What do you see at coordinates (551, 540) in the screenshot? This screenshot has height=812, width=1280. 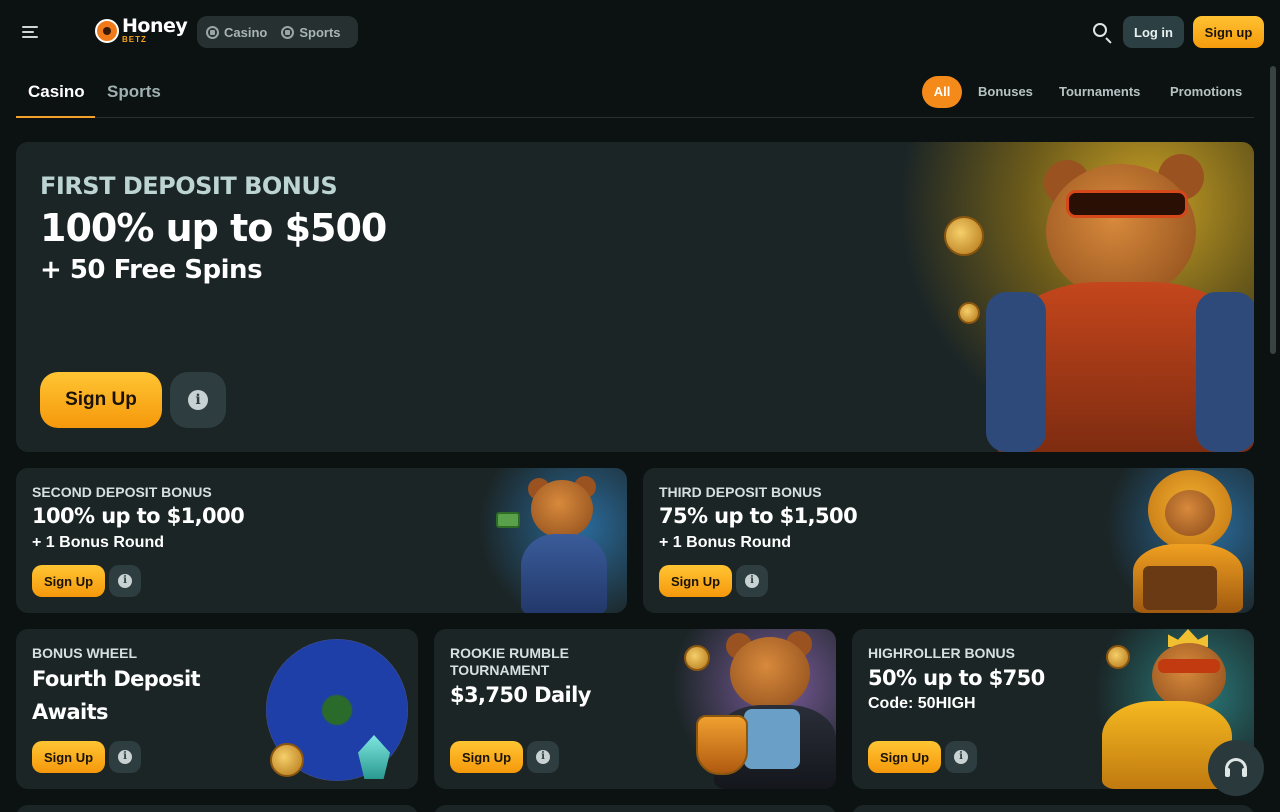 I see `bear-overalls-illustration` at bounding box center [551, 540].